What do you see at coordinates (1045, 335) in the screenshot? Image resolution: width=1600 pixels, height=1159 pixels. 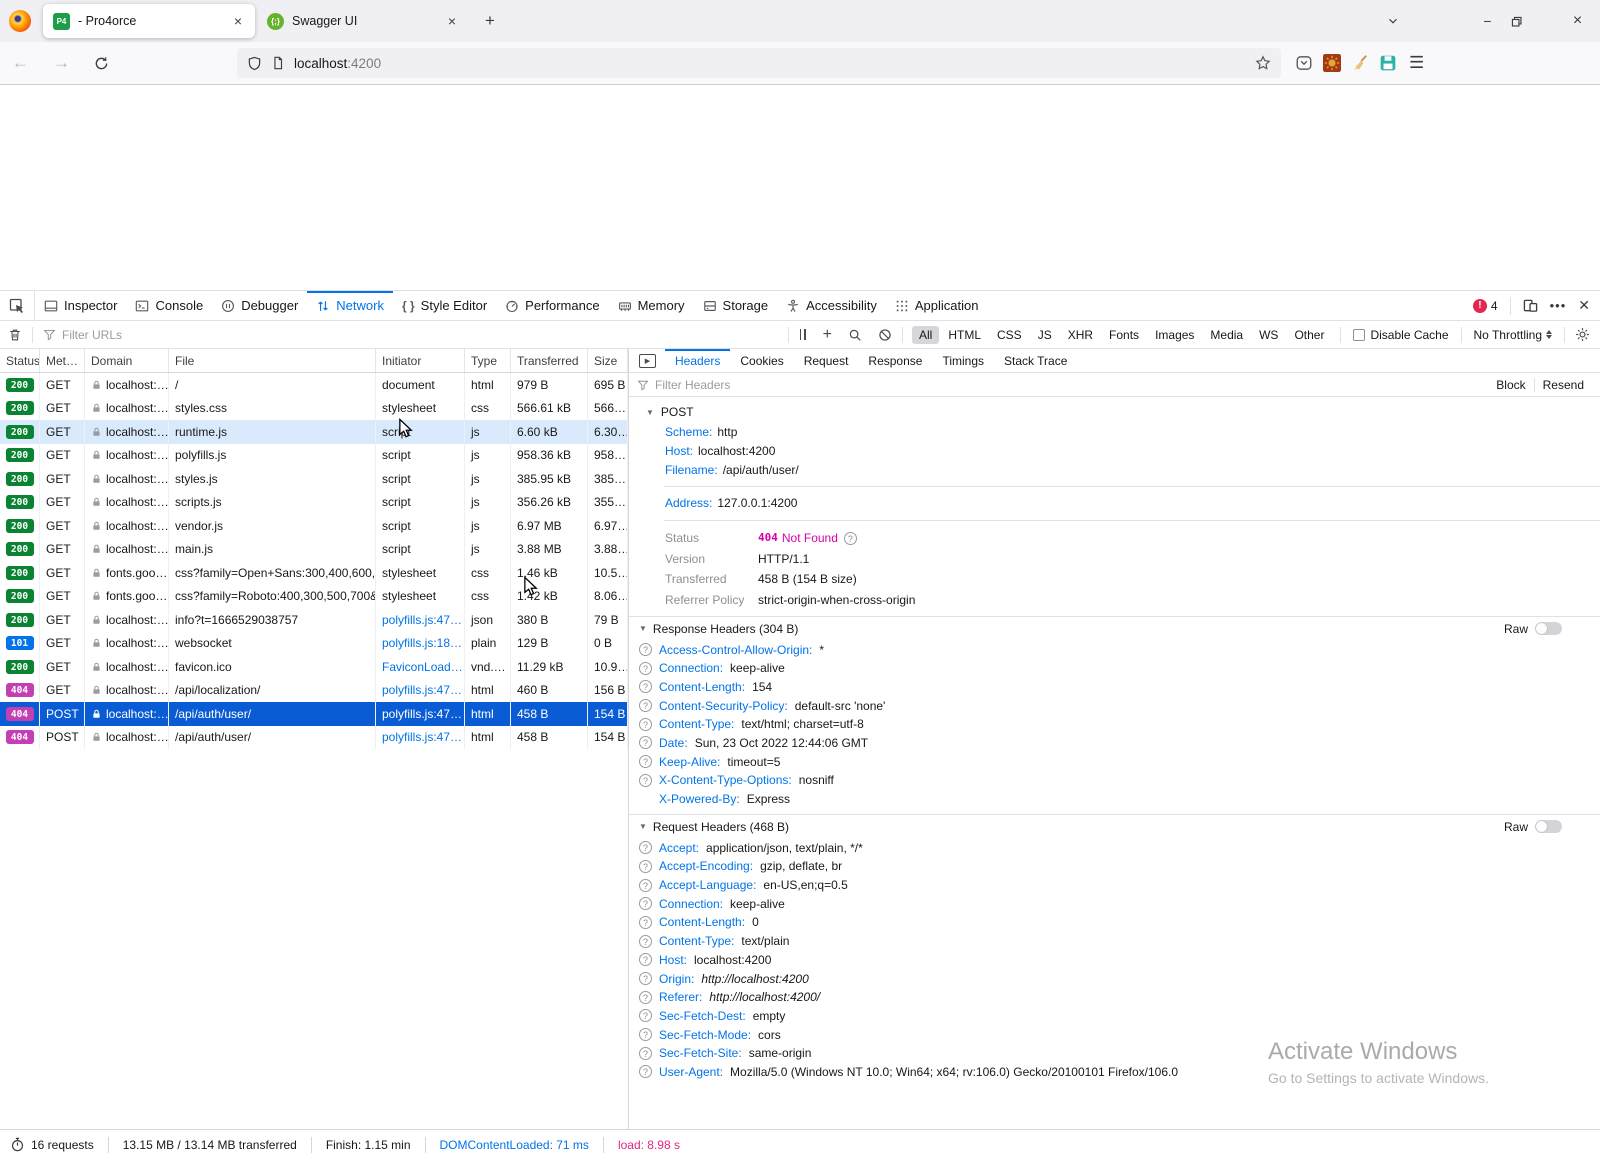 I see `type-filter-js: JS` at bounding box center [1045, 335].